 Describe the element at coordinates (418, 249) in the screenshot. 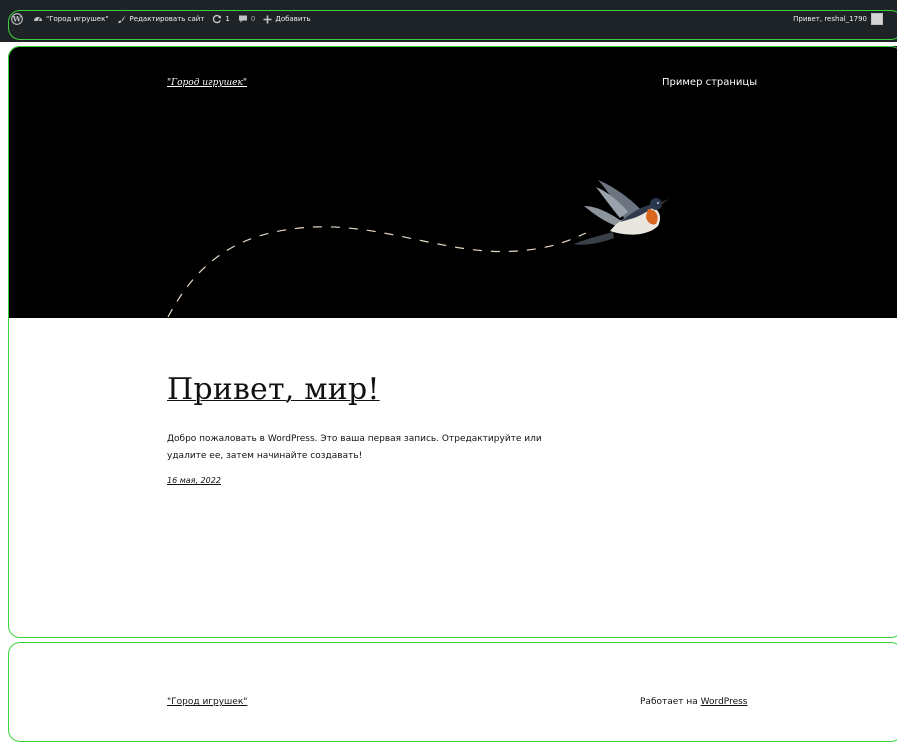

I see `bird-flight-illustration` at that location.